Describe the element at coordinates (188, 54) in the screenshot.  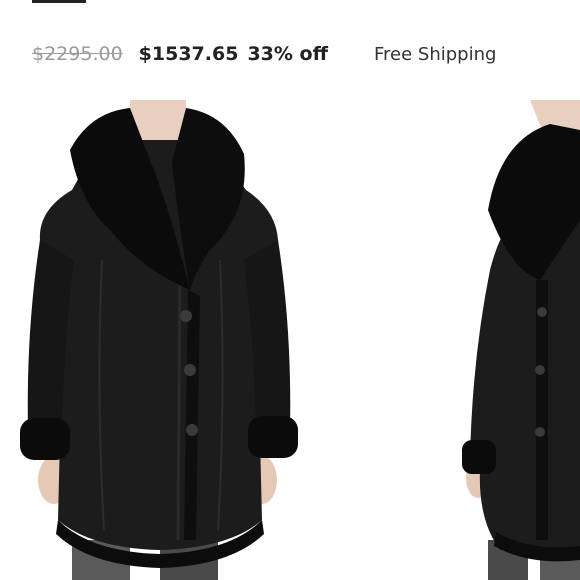
I see `current-price: $1537.65` at that location.